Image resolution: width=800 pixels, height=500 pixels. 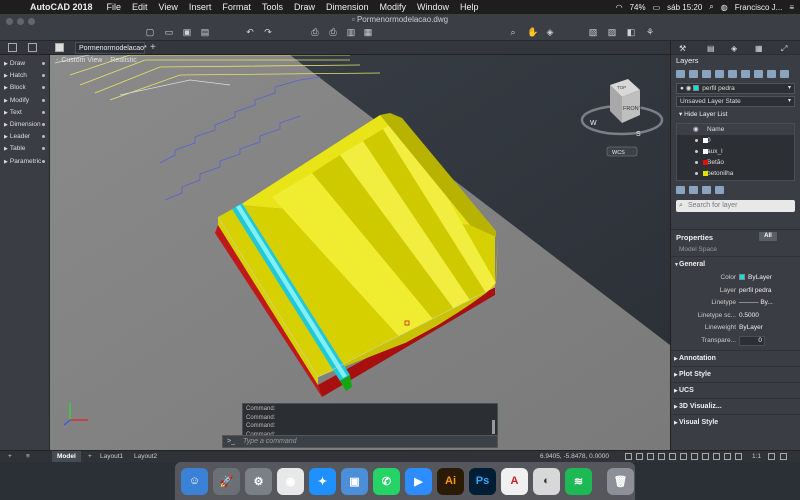 I want to click on coordinates-readout: 6.9405, -5.8478, 0.0000, so click(x=574, y=456).